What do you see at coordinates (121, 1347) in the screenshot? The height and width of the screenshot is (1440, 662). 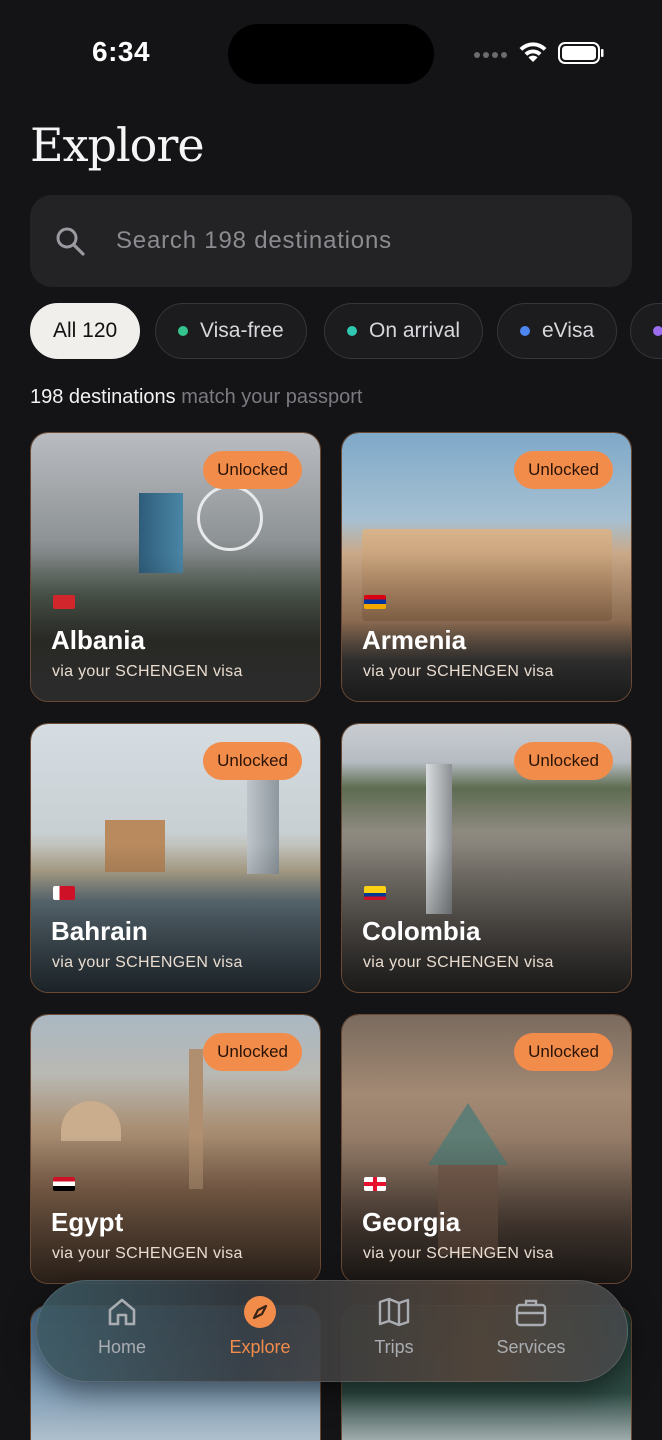 I see `tab-label: Home` at bounding box center [121, 1347].